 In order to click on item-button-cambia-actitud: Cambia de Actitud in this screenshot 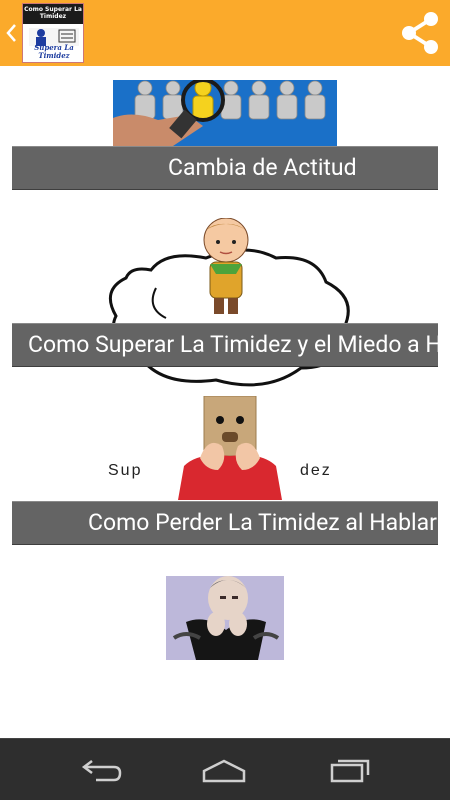, I will do `click(225, 168)`.